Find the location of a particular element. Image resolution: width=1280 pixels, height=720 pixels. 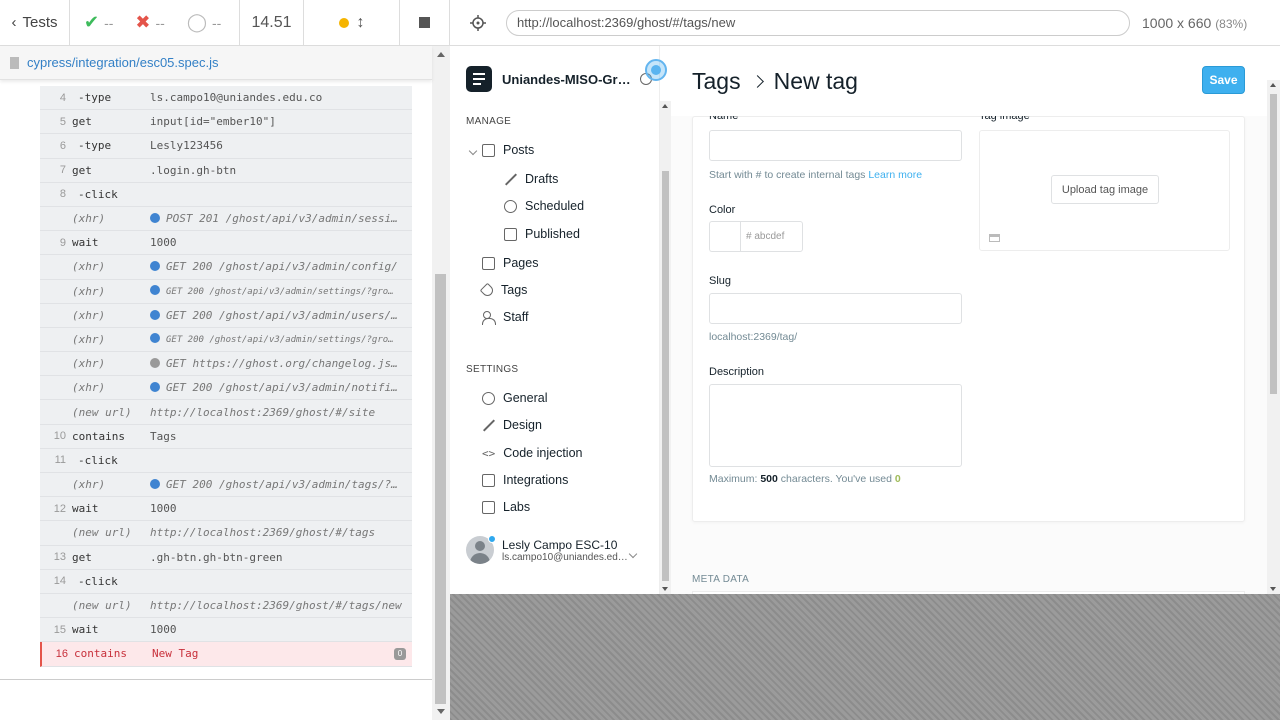

nav-integrations: Integrations is located at coordinates (525, 480).